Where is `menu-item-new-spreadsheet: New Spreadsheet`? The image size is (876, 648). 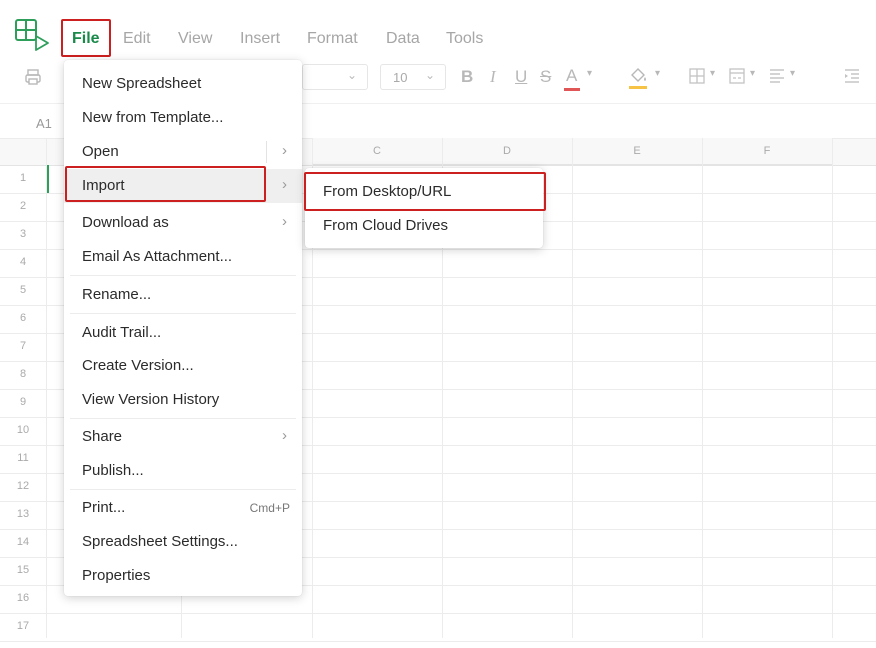
menu-item-new-spreadsheet: New Spreadsheet is located at coordinates (183, 84).